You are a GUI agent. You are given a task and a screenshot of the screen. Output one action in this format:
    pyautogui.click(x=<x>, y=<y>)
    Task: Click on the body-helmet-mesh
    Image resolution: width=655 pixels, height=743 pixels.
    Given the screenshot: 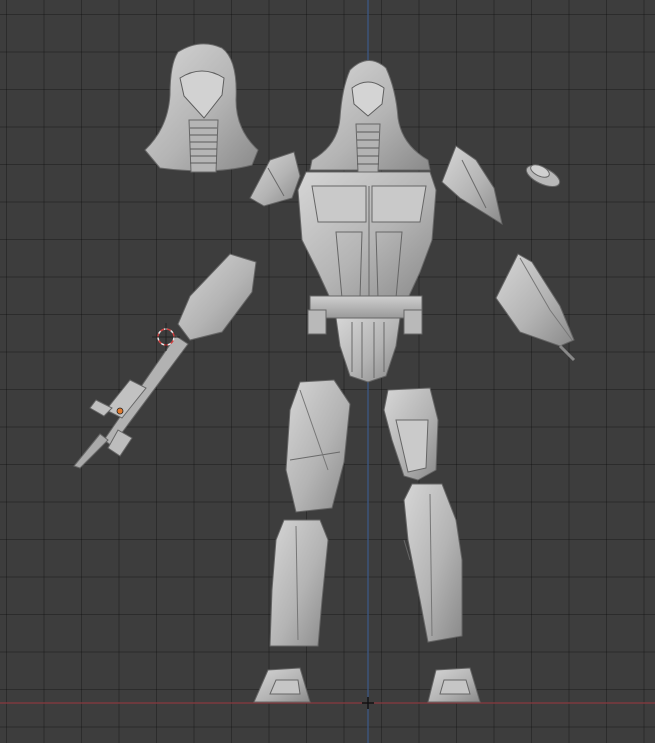 What is the action you would take?
    pyautogui.click(x=370, y=116)
    